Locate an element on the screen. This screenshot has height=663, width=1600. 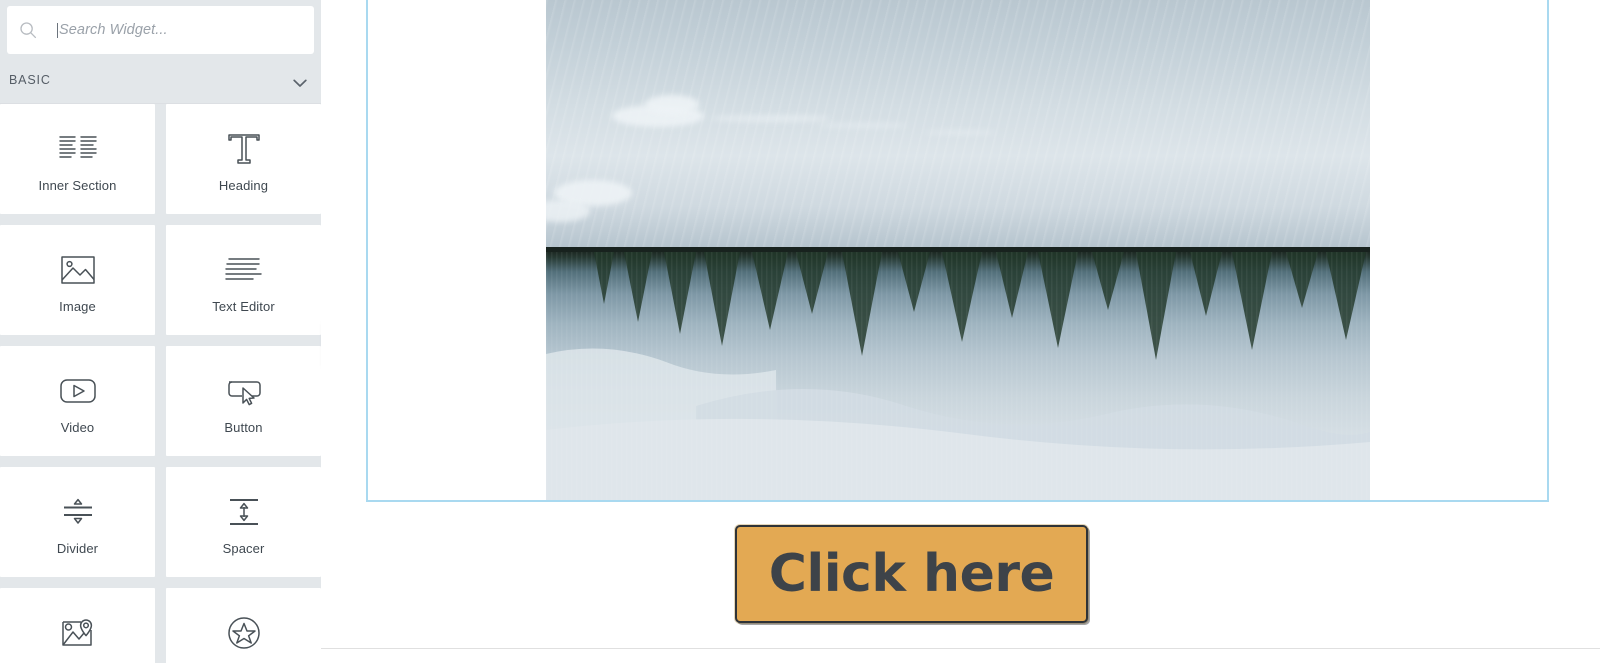
widget-label: Divider is located at coordinates (77, 548).